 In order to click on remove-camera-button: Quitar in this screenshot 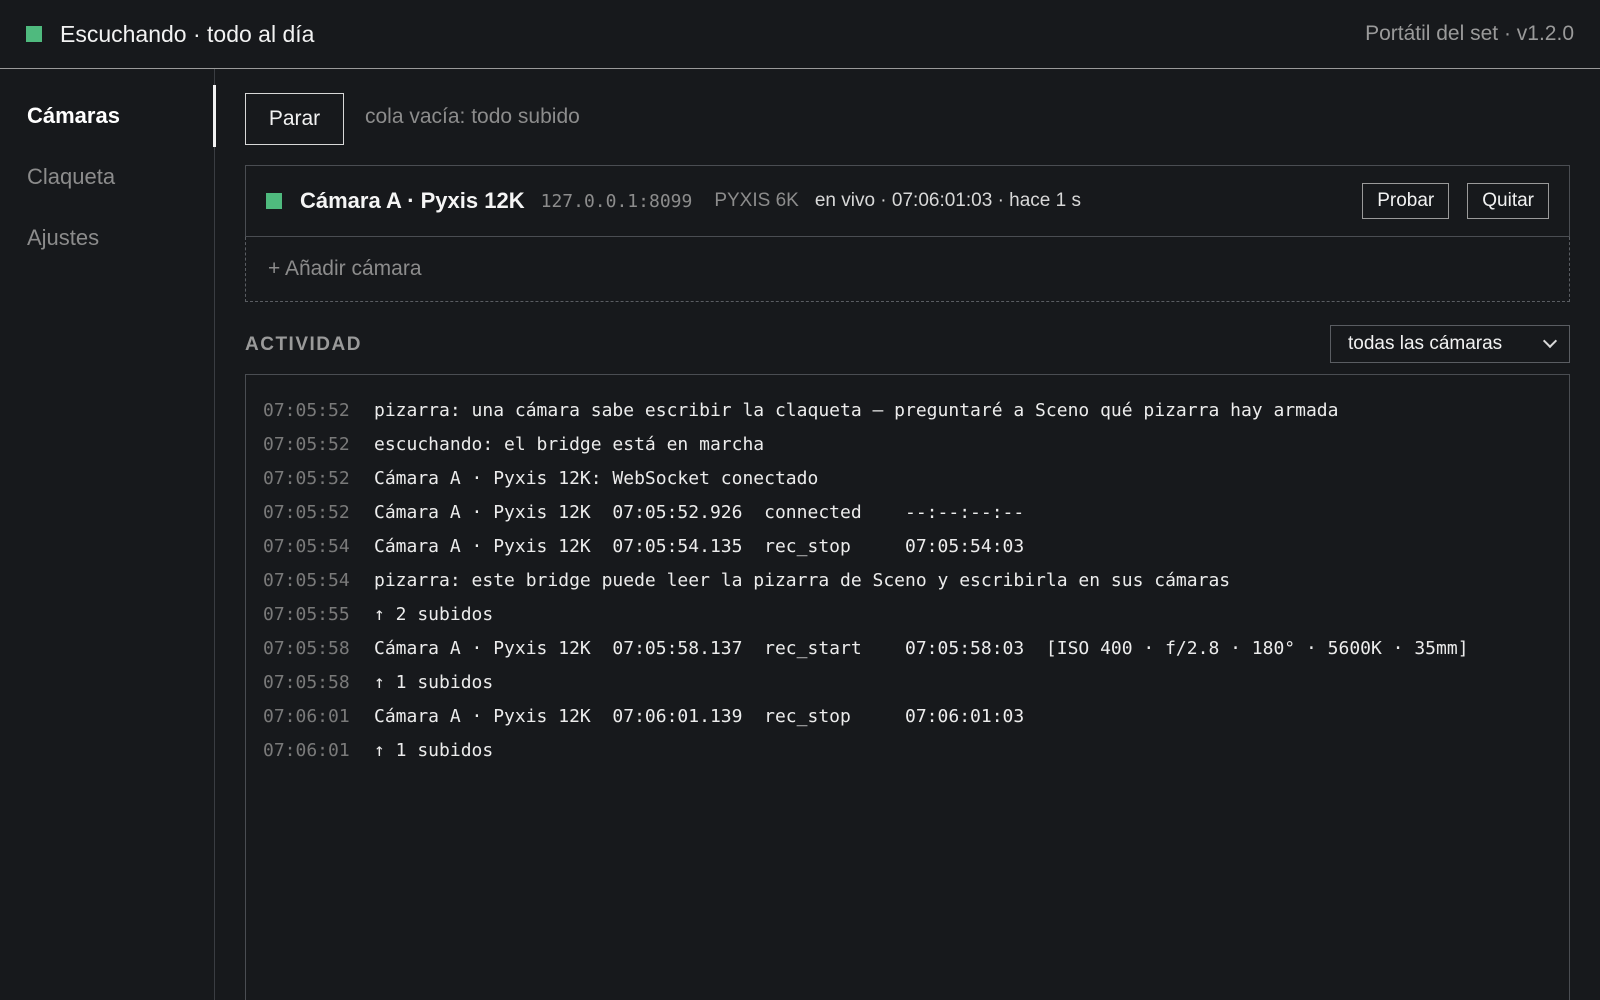, I will do `click(1508, 201)`.